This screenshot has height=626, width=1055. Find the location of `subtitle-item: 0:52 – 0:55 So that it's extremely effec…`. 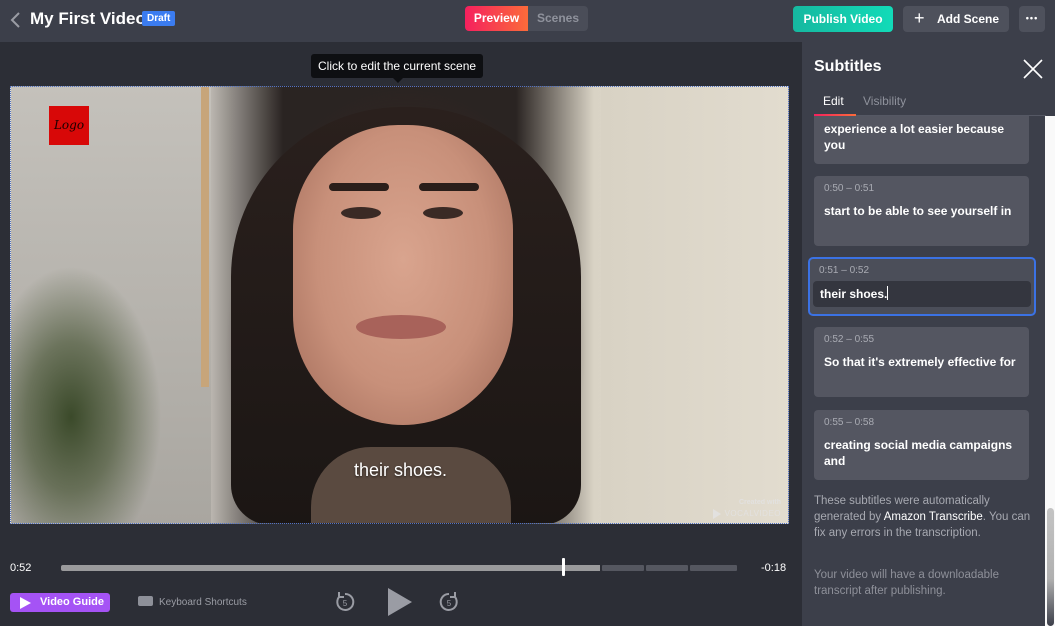

subtitle-item: 0:52 – 0:55 So that it's extremely effec… is located at coordinates (921, 362).